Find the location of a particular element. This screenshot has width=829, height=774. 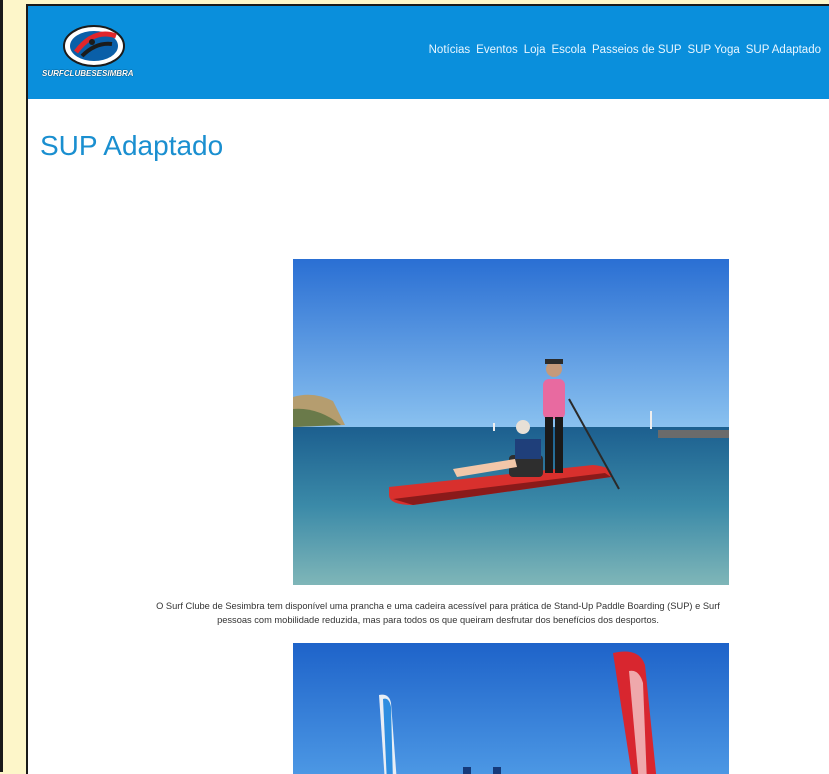

nav-item-sup-adaptado: SUP Adaptado is located at coordinates (783, 50).